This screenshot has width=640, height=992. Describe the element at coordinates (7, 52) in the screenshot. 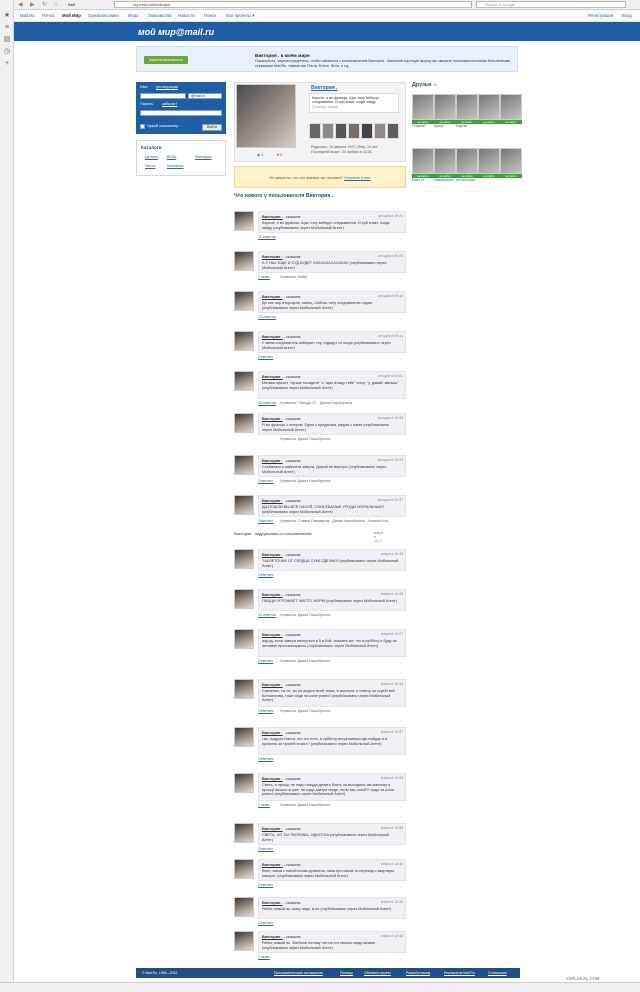

I see `clock-icon: ◷` at that location.